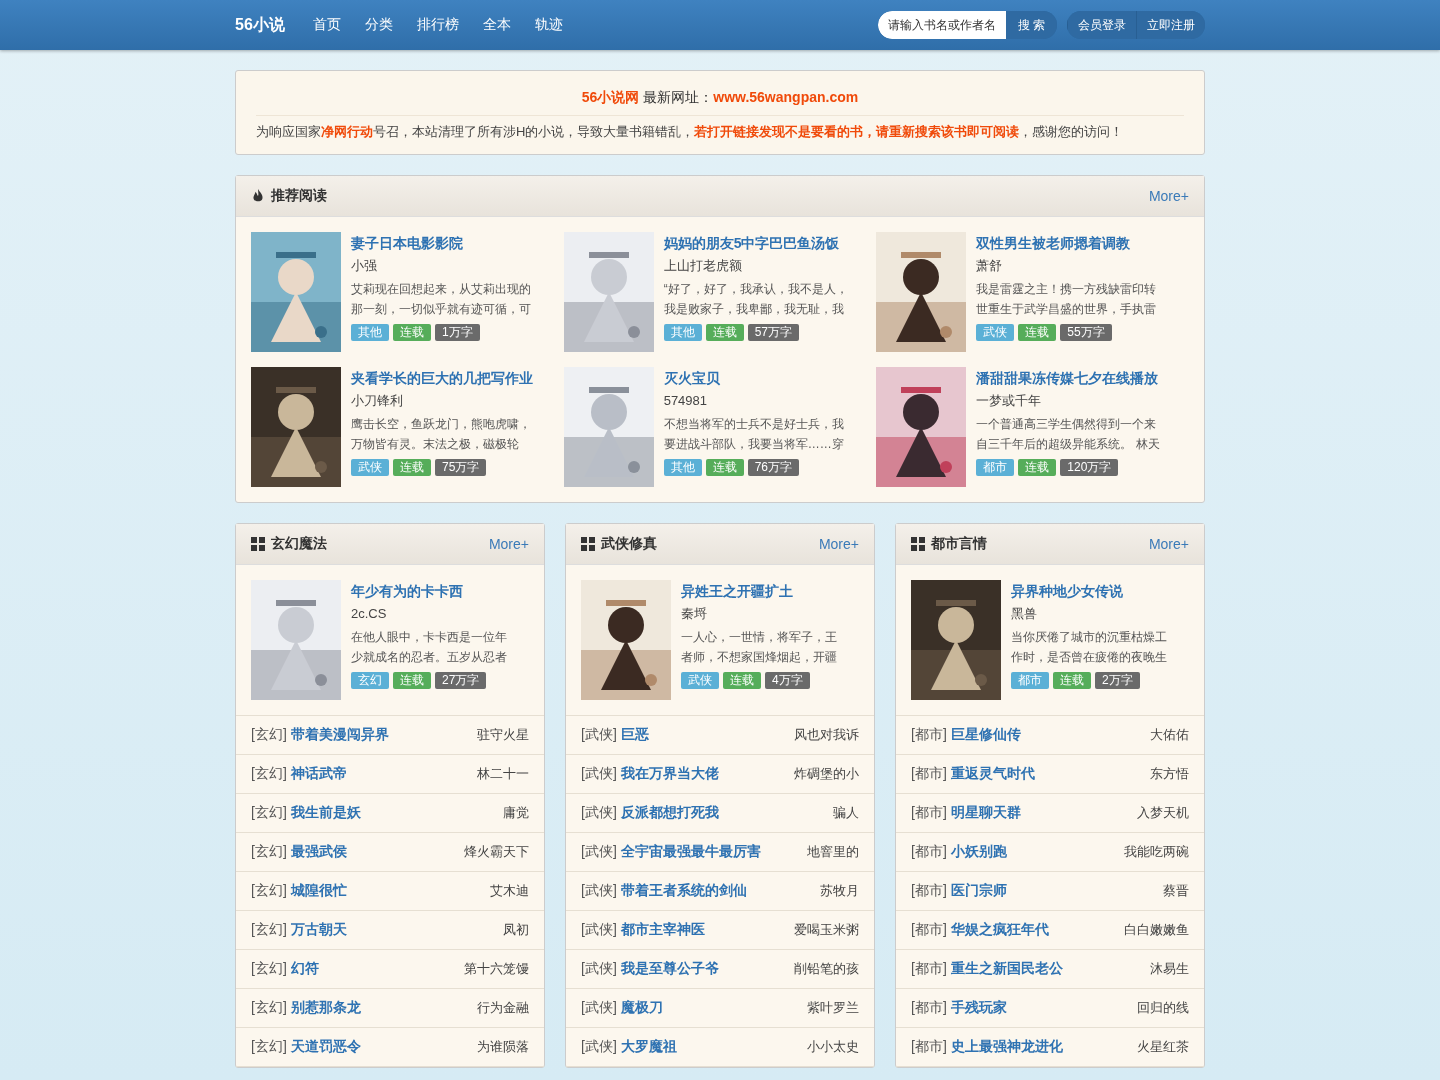 This screenshot has height=1080, width=1440. I want to click on book-description: 一人心，一世情，将军子，王, so click(759, 637).